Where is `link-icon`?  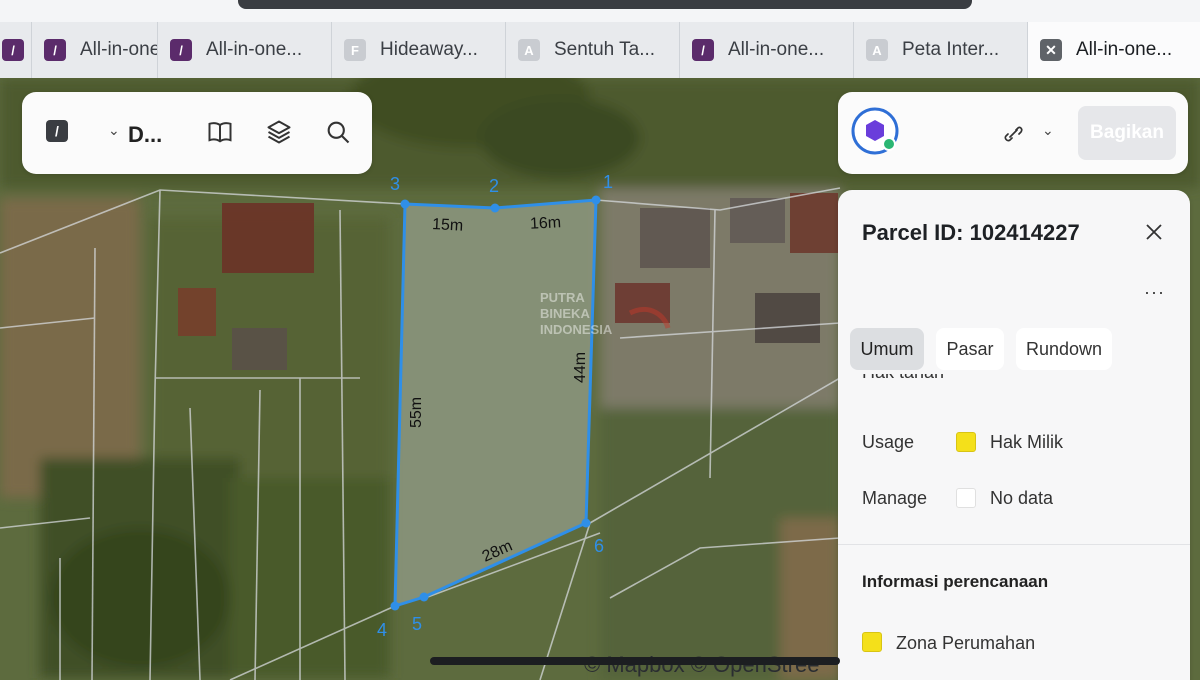
link-icon is located at coordinates (1014, 134).